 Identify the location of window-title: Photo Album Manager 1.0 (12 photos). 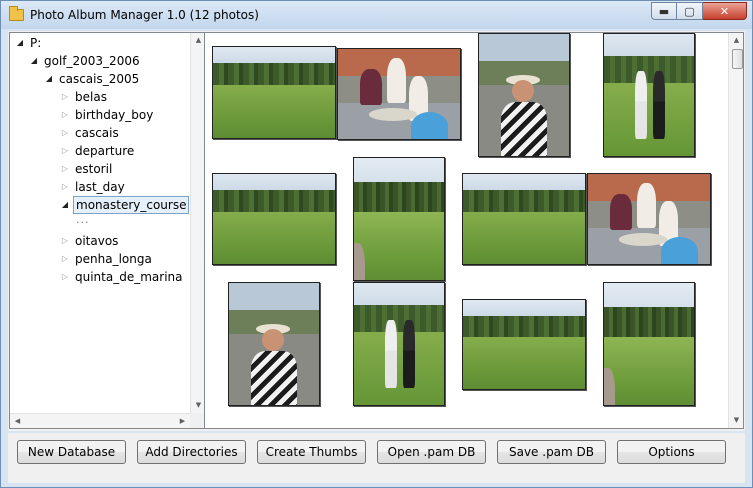
(144, 15).